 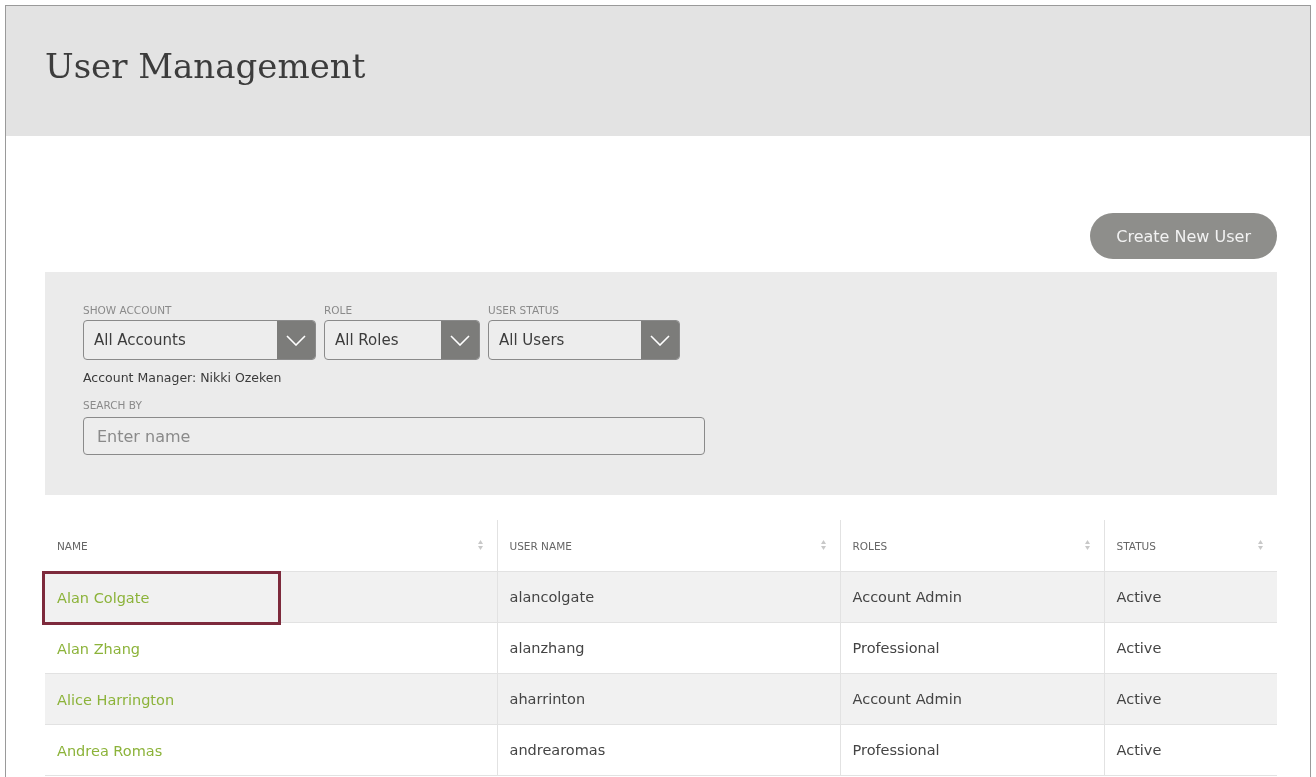 I want to click on page-title: User Management, so click(x=205, y=66).